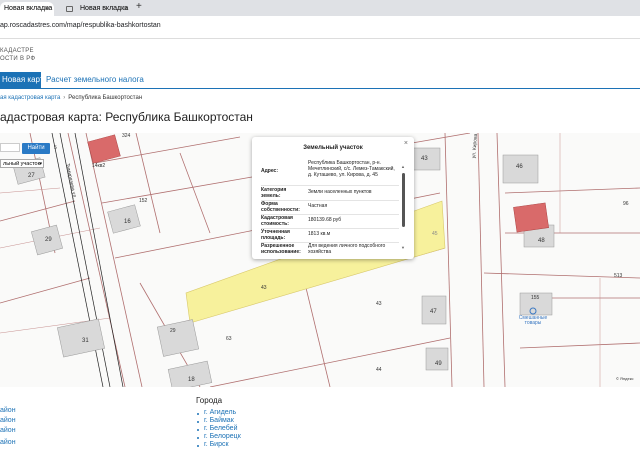 The height and width of the screenshot is (450, 640). What do you see at coordinates (105, 98) in the screenshot?
I see `breadcrumb-current: Республика Башкортостан` at bounding box center [105, 98].